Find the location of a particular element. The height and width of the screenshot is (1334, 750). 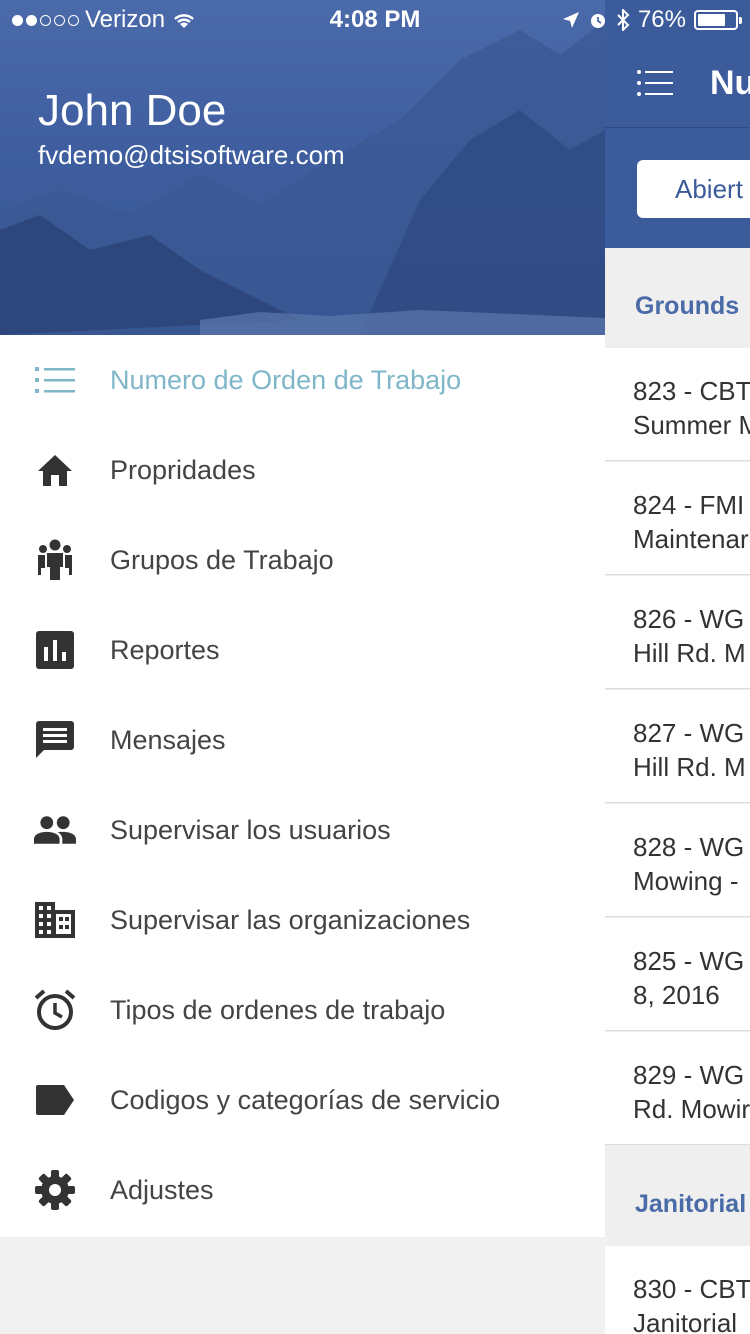

list-icon is located at coordinates (55, 380).